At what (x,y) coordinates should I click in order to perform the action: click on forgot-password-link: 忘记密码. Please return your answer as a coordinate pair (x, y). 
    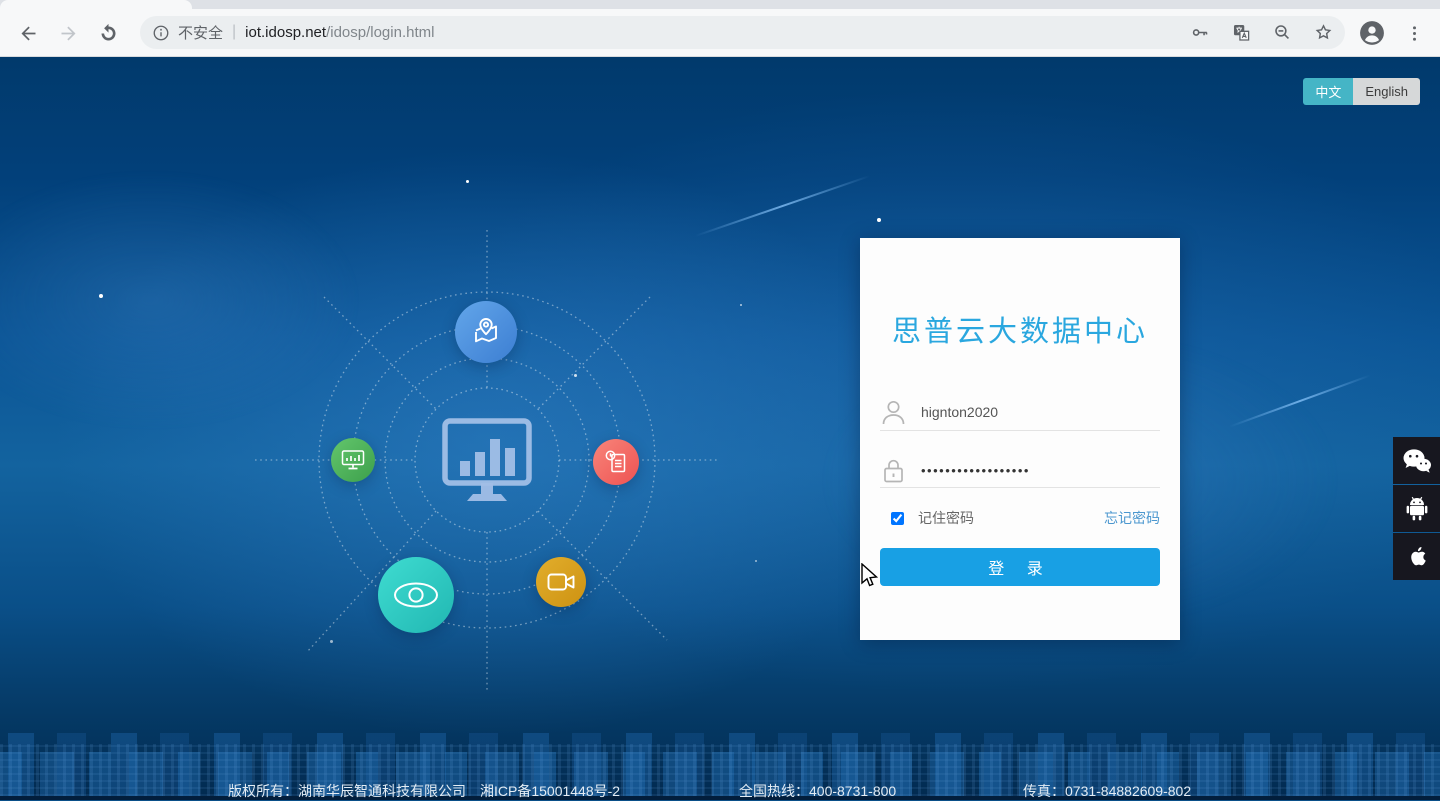
    Looking at the image, I should click on (1132, 518).